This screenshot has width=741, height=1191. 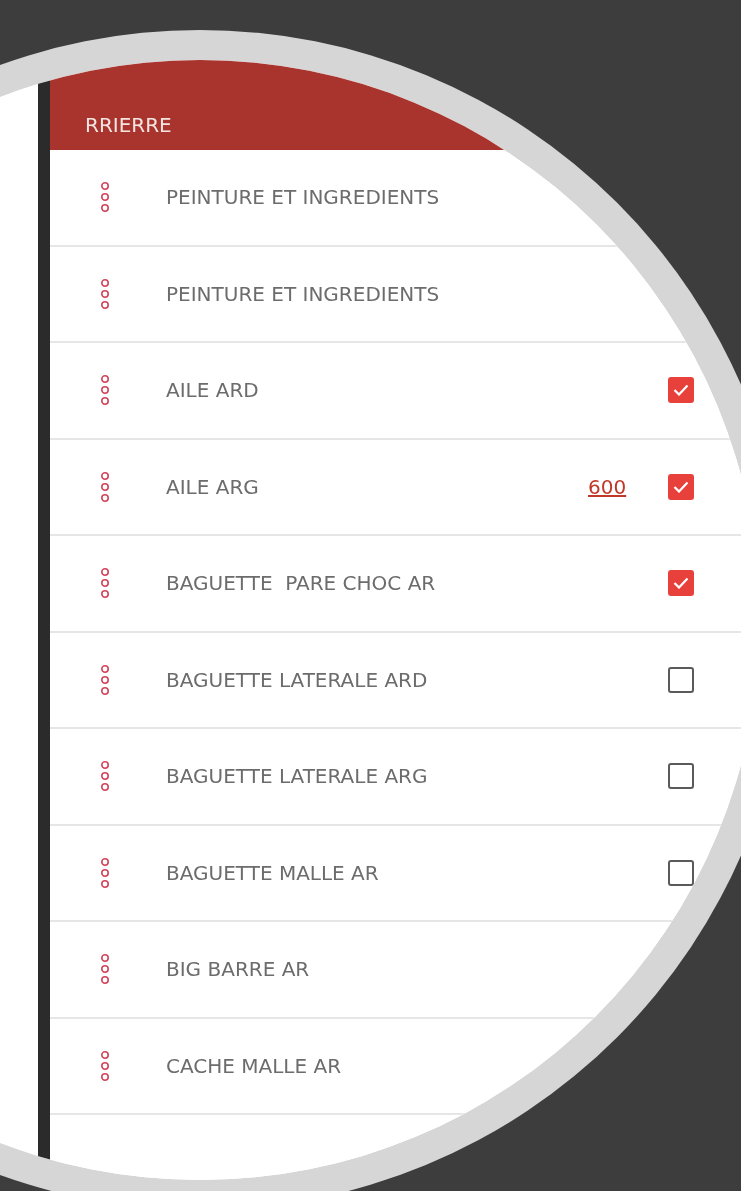 What do you see at coordinates (128, 125) in the screenshot?
I see `header-title: RRIERRE` at bounding box center [128, 125].